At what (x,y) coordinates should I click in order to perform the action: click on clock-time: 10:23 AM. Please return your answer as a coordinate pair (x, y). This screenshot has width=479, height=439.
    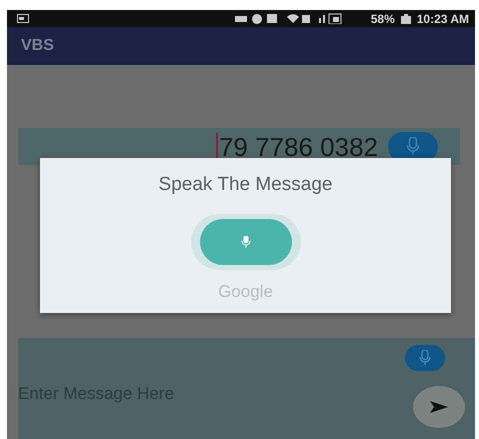
    Looking at the image, I should click on (442, 19).